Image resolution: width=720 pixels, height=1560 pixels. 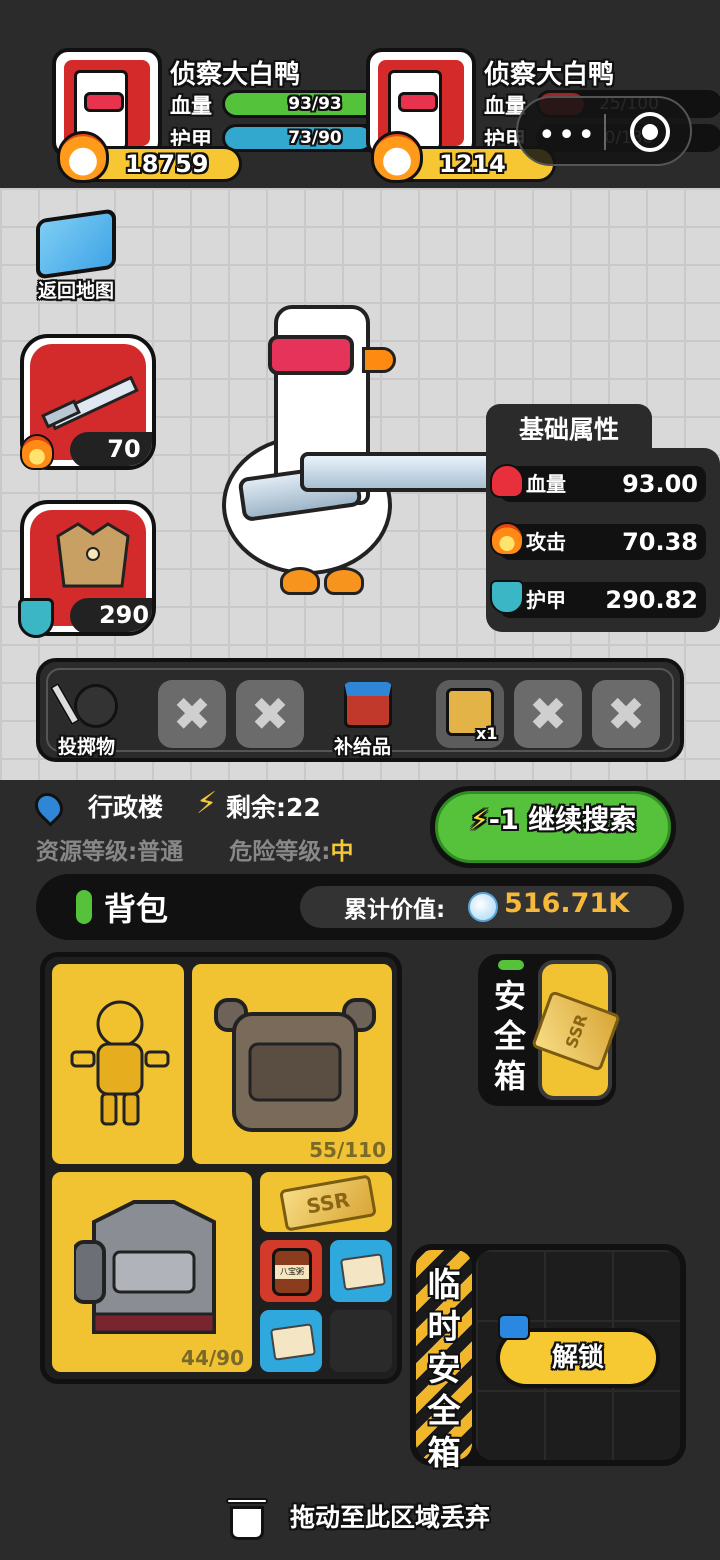 I want to click on level-row: 资源等级:普通 危险等级:中, so click(x=194, y=849).